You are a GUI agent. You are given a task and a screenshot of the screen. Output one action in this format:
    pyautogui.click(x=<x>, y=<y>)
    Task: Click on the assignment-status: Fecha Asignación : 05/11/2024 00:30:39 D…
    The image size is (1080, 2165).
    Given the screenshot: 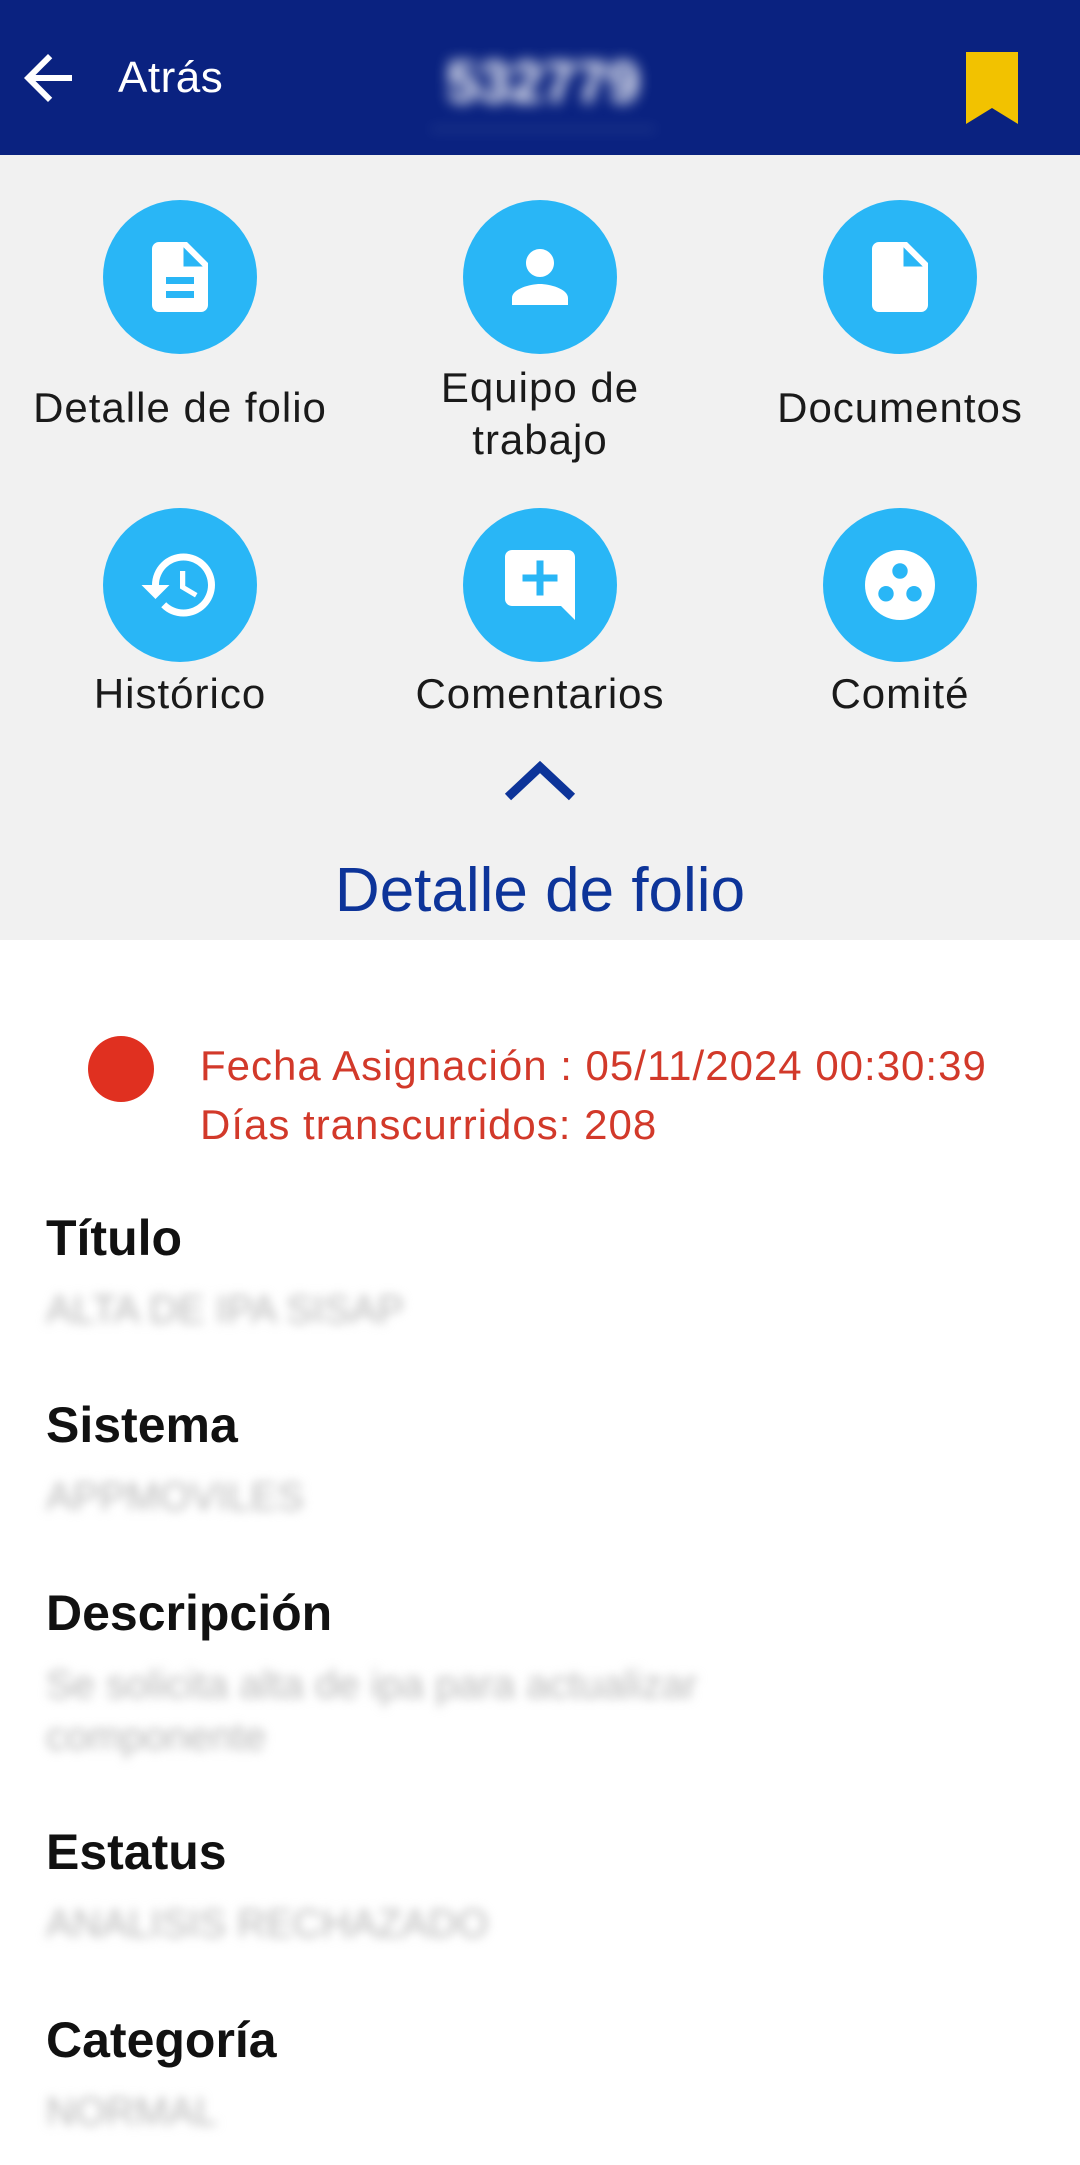 What is the action you would take?
    pyautogui.click(x=578, y=1101)
    